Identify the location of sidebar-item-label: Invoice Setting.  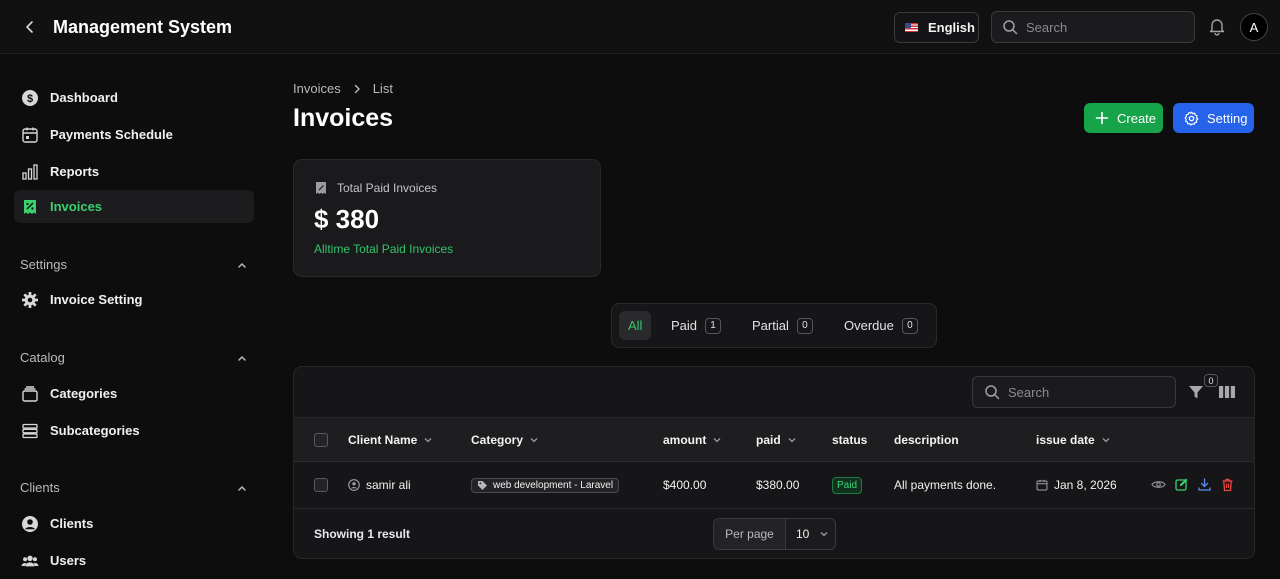
(96, 299).